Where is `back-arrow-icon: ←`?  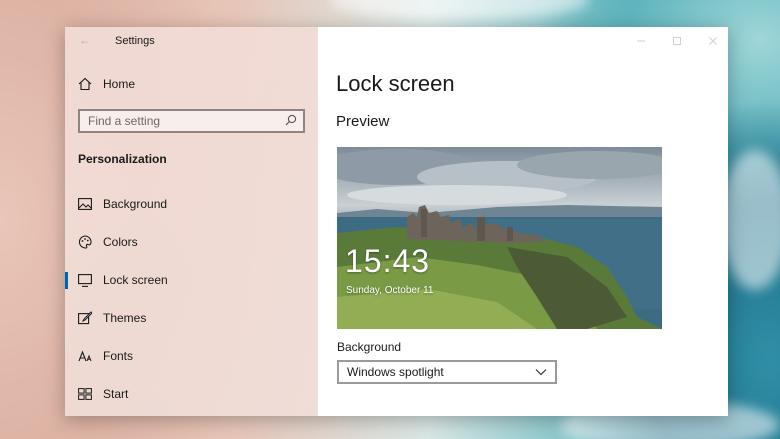
back-arrow-icon: ← is located at coordinates (88, 40).